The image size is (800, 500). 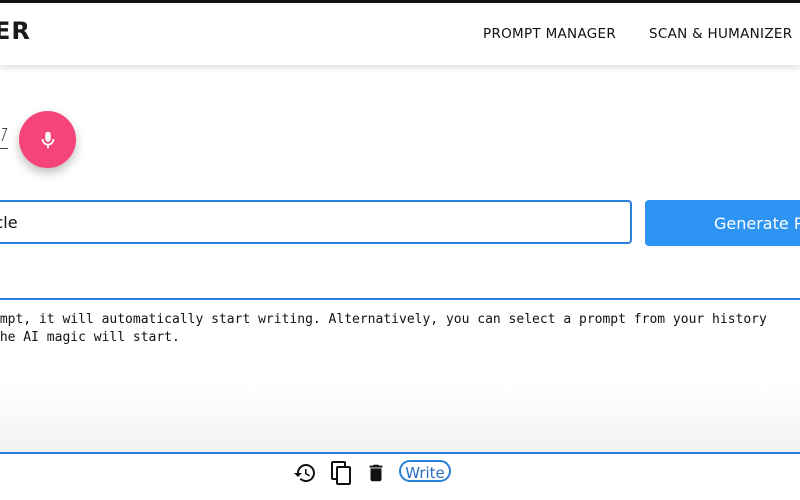 I want to click on prompt-input, so click(x=316, y=222).